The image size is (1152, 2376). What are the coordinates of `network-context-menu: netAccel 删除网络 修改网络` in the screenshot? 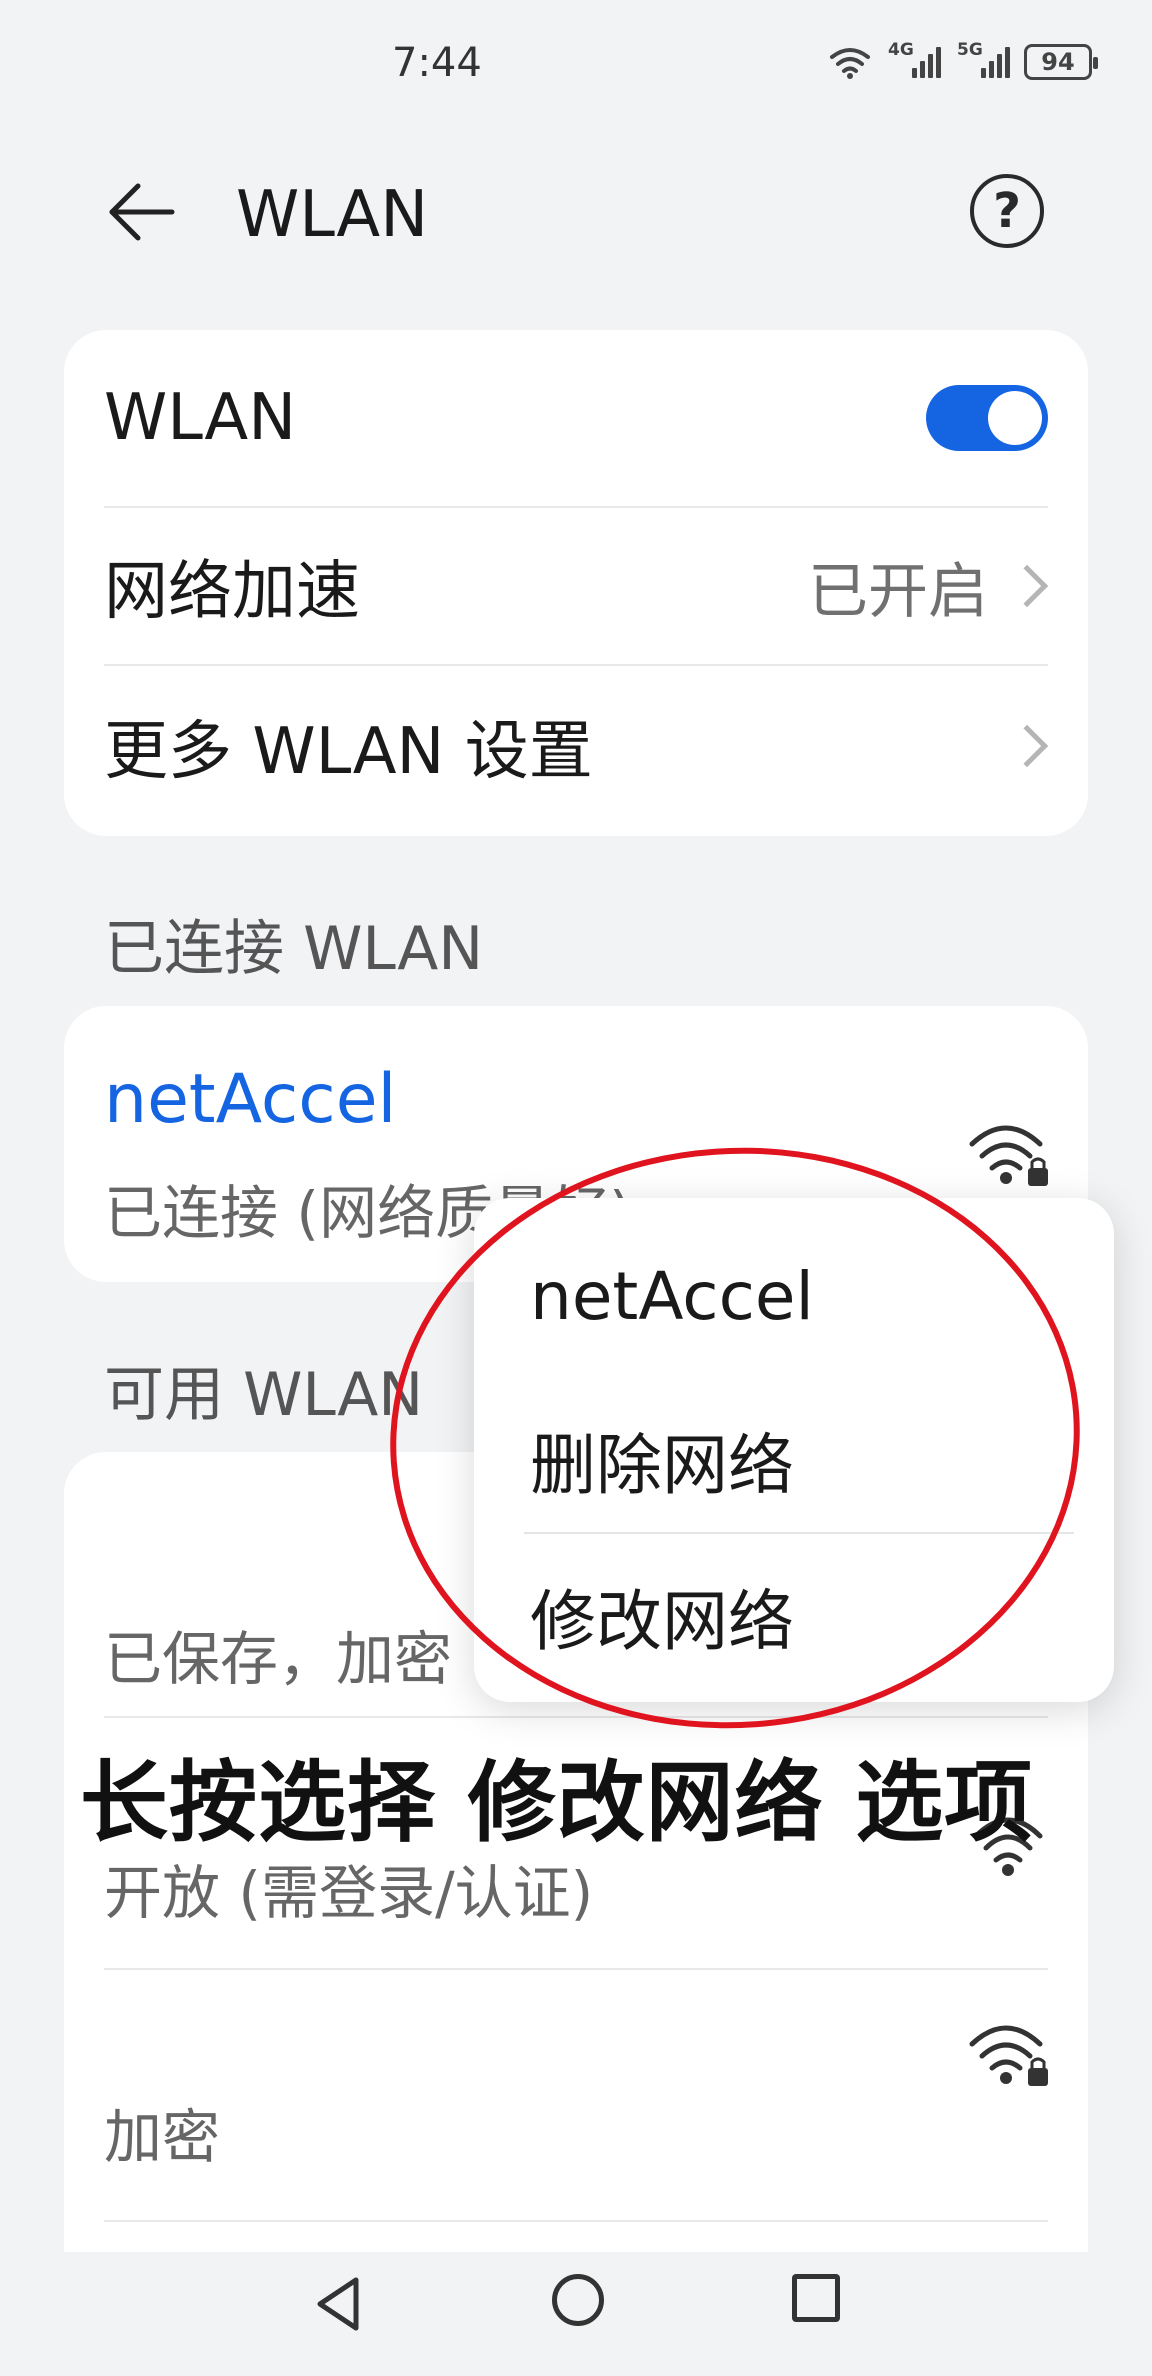 It's located at (794, 1450).